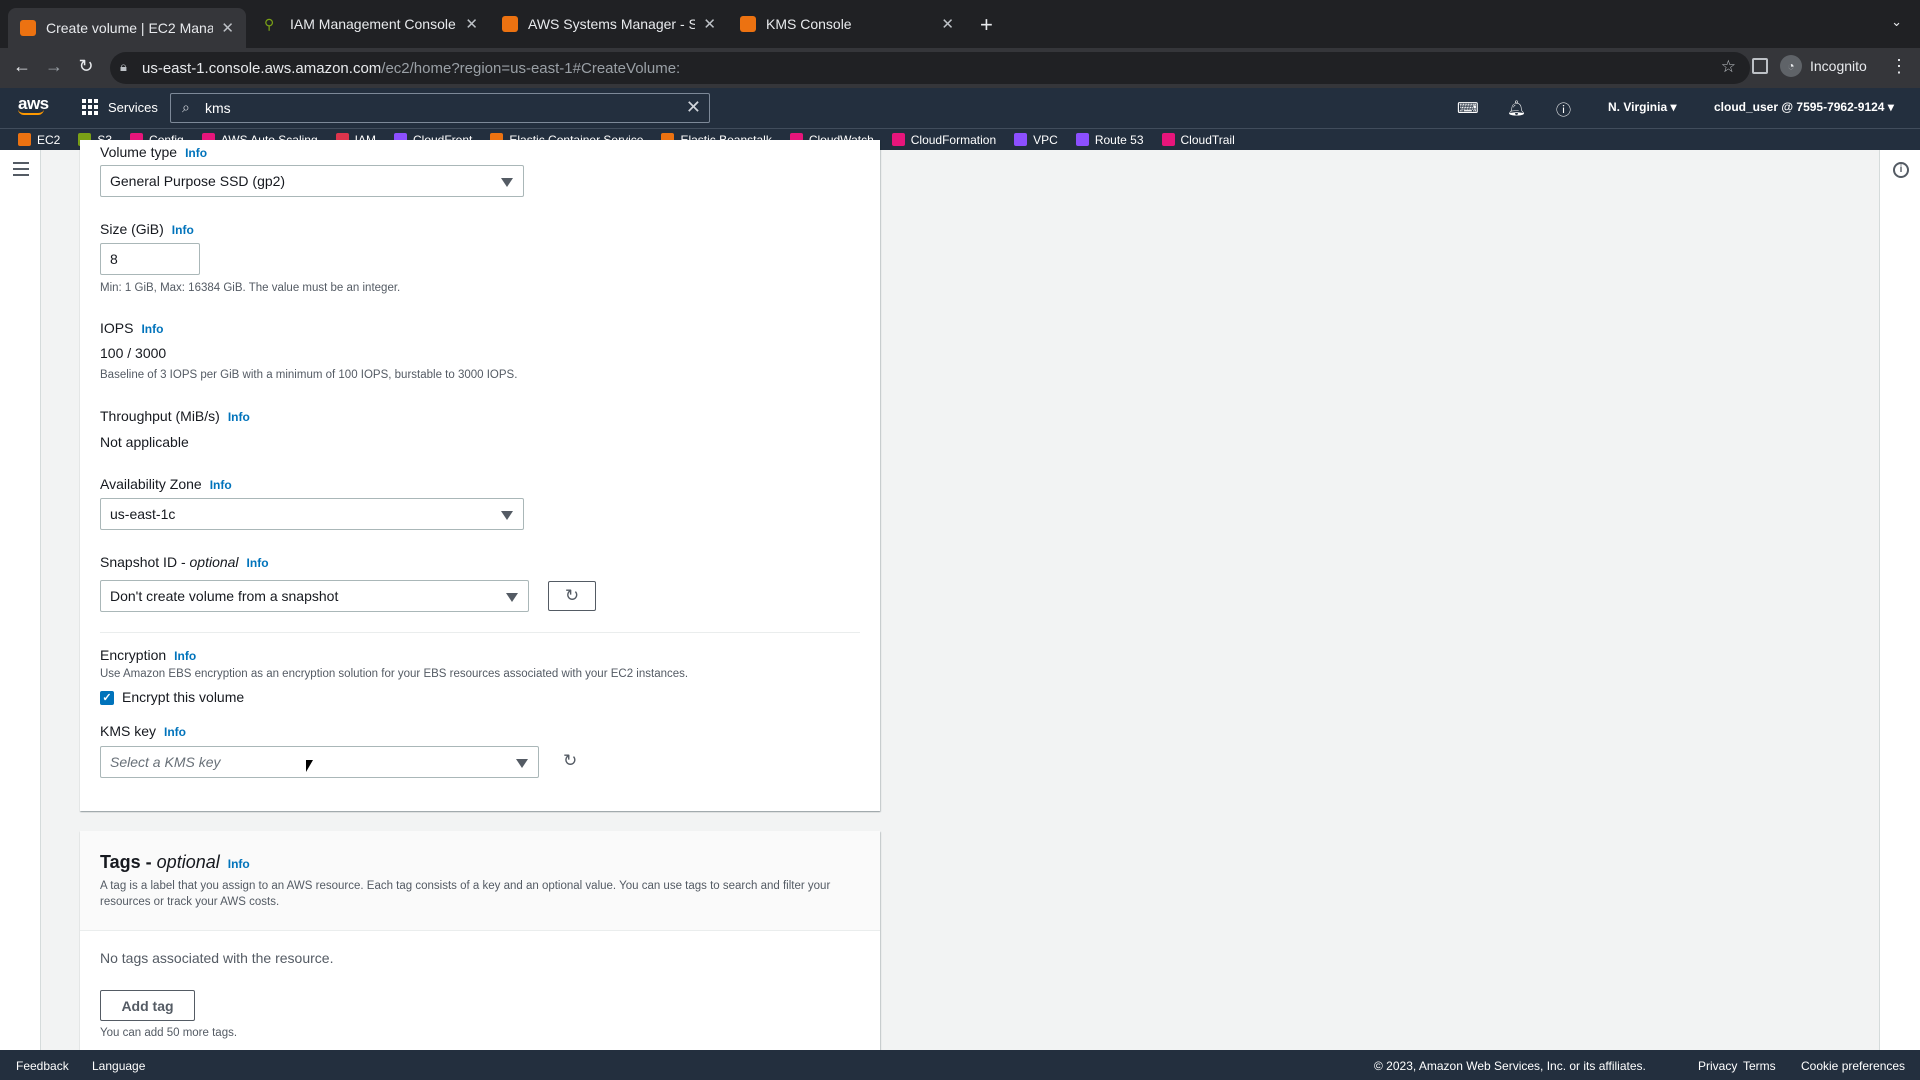 This screenshot has width=1920, height=1080. What do you see at coordinates (33, 104) in the screenshot?
I see `aws-logo: aws` at bounding box center [33, 104].